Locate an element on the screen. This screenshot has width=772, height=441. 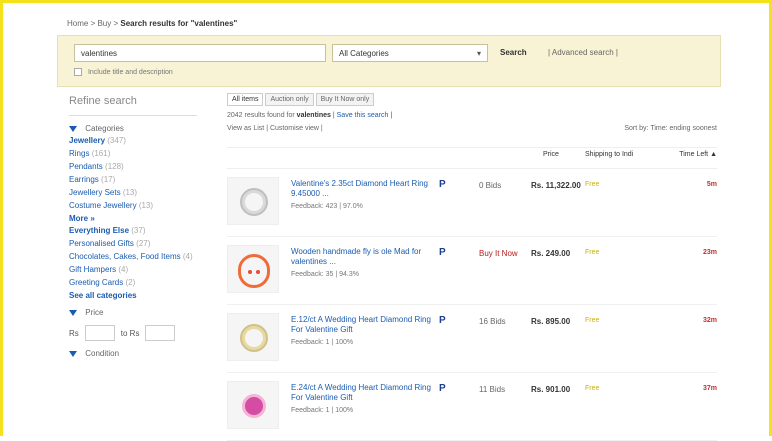
item-time-left: 23m is located at coordinates (709, 252).